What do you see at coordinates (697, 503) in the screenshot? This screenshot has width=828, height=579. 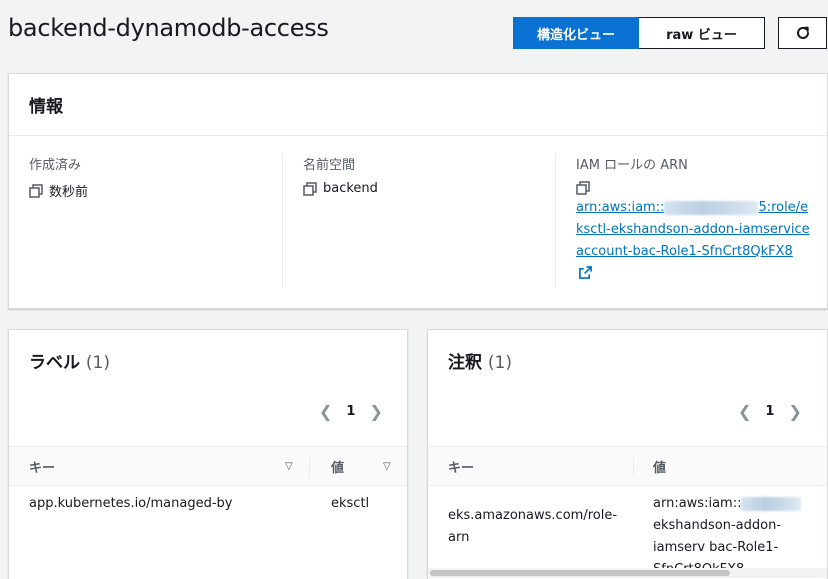 I see `annotation-value-prefix: arn:aws:iam::` at bounding box center [697, 503].